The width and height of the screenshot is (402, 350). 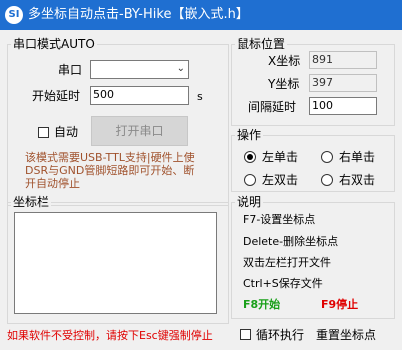 What do you see at coordinates (357, 180) in the screenshot?
I see `right-double-click-label: 右双击` at bounding box center [357, 180].